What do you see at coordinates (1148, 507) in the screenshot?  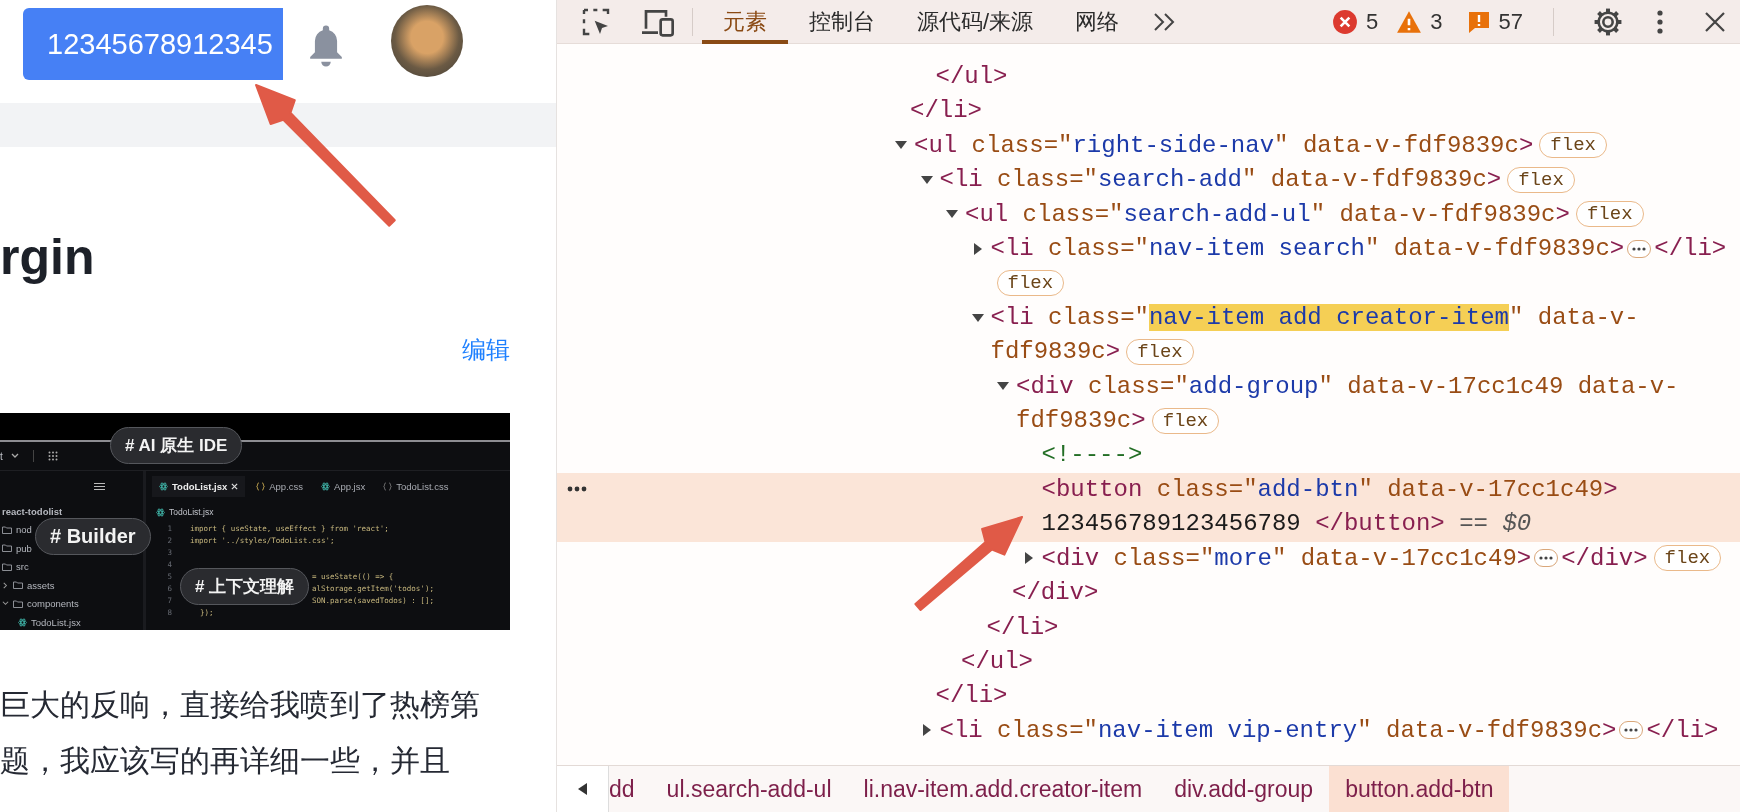 I see `dom-tree-row: <button class="add-btn" data-v-17cc1c49> 123456789123456789 </button> == $0` at bounding box center [1148, 507].